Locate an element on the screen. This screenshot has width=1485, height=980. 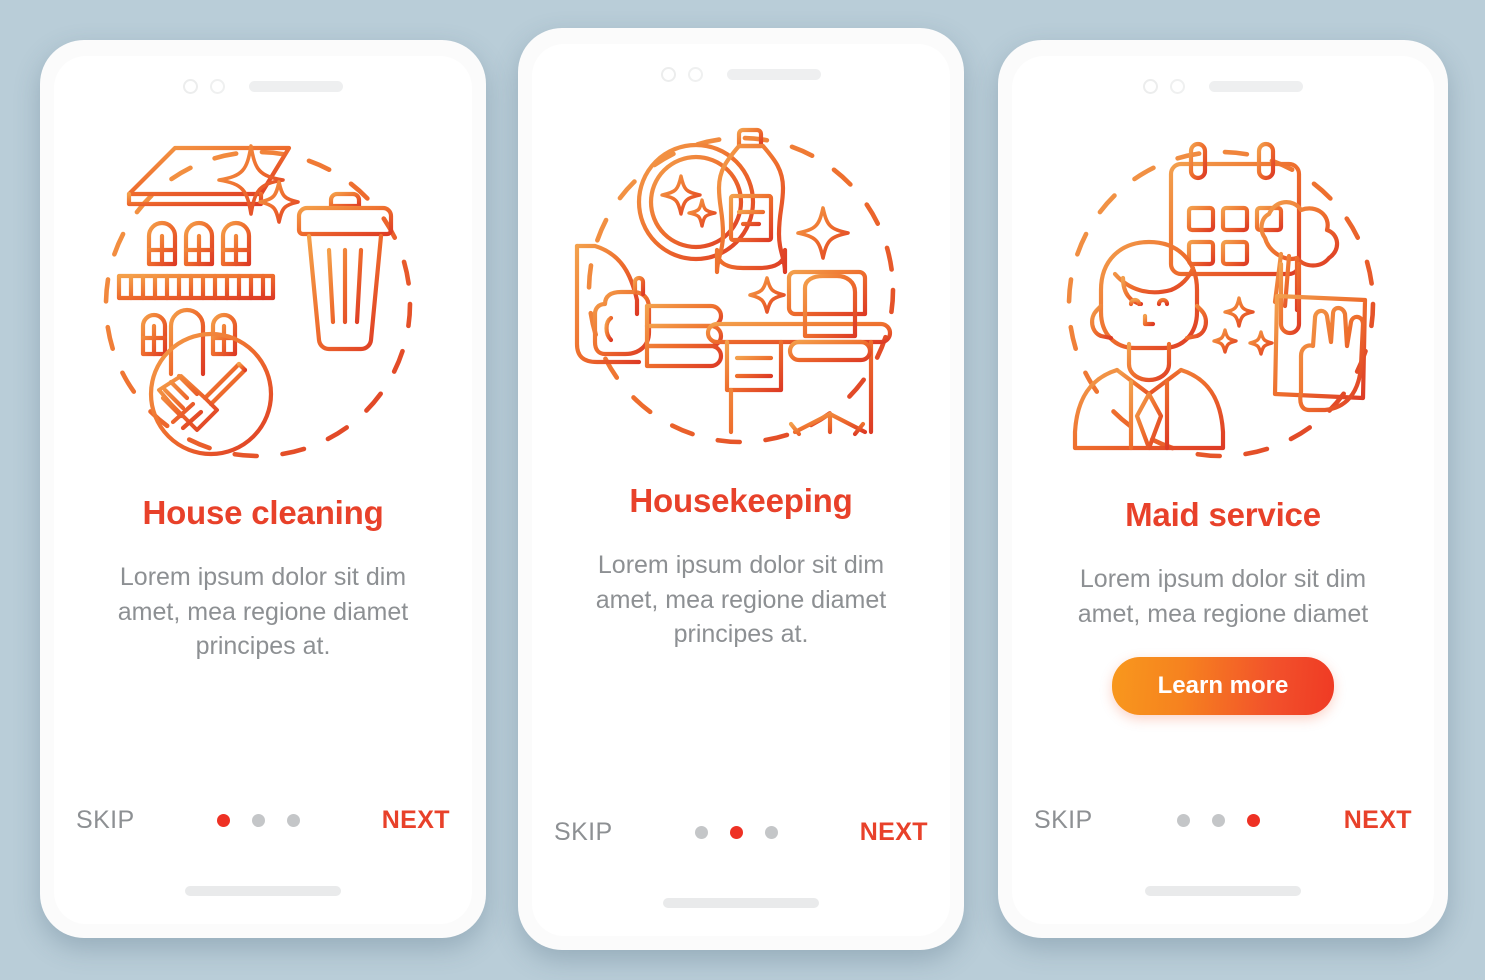
page-title: Maid service is located at coordinates (1223, 514).